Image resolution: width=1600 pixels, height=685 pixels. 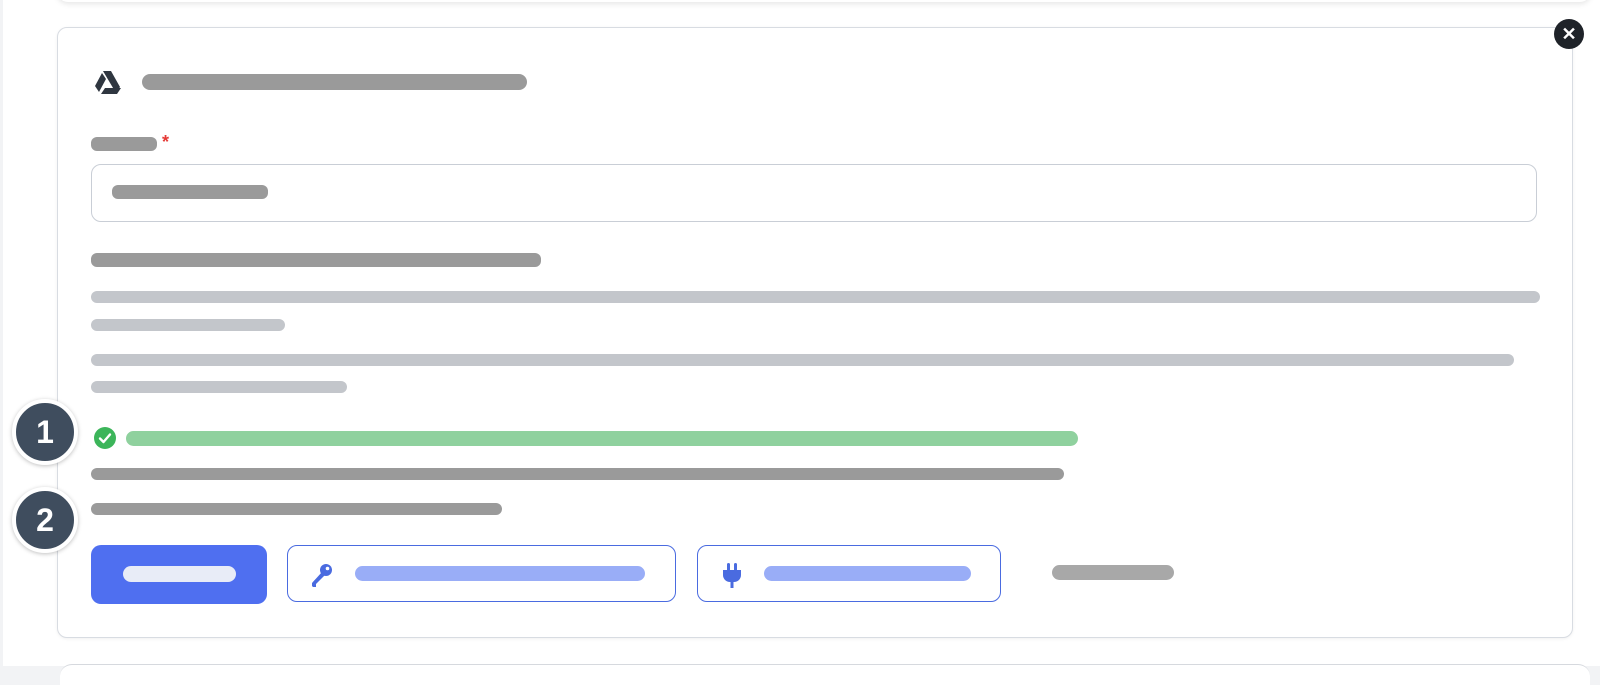 I want to click on reauthorize-button, so click(x=481, y=573).